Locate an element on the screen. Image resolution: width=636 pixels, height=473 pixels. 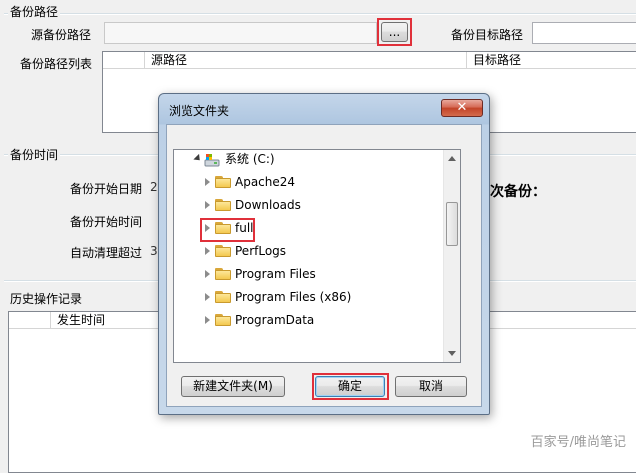
cancel-button: 取消 is located at coordinates (431, 386).